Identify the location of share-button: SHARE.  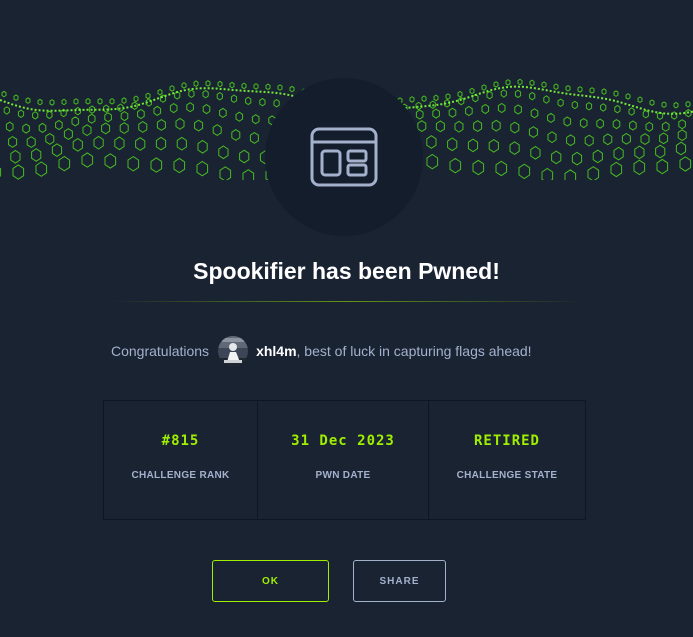
(399, 581).